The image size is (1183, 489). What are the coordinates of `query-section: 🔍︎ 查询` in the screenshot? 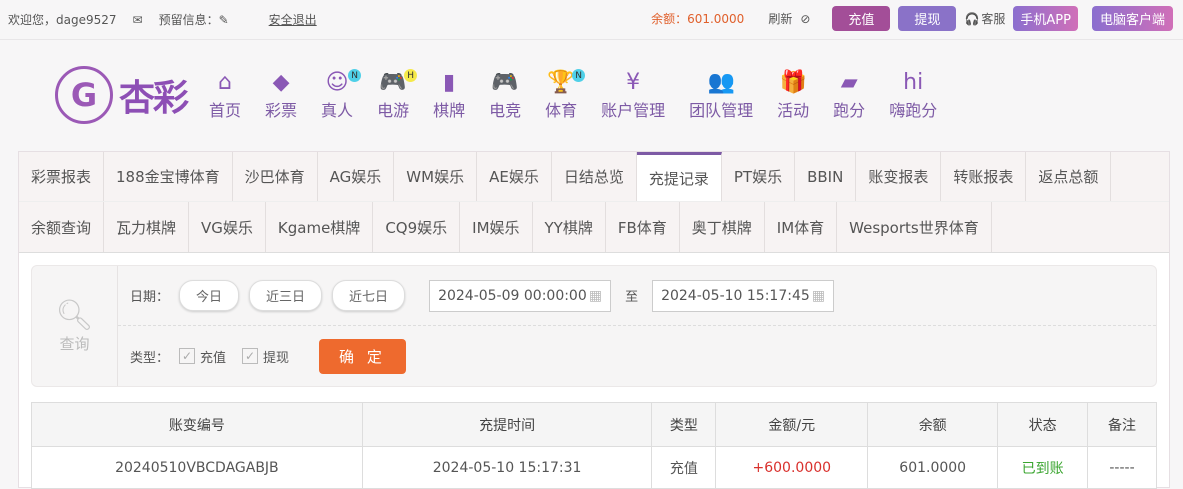 It's located at (75, 326).